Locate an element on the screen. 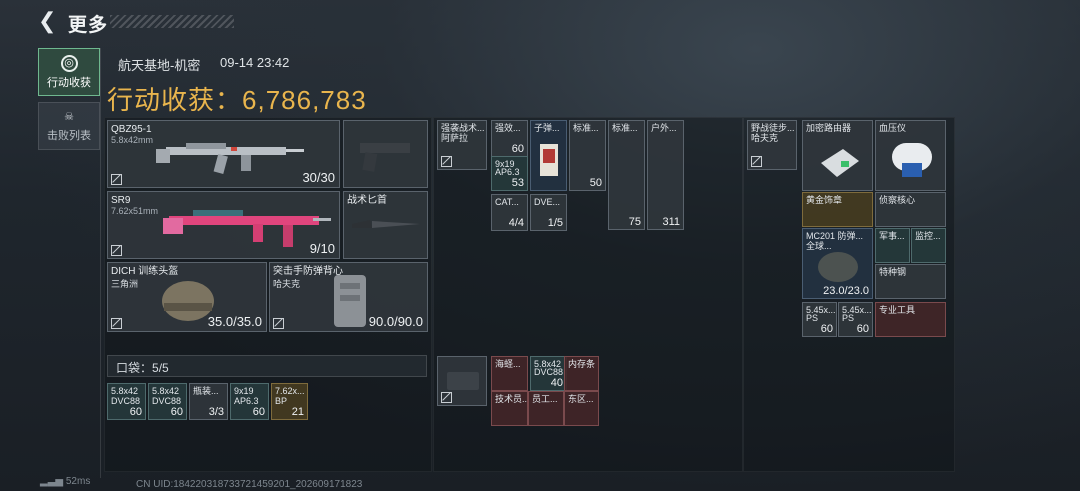  raid-location: 航天基地-机密 is located at coordinates (159, 65).